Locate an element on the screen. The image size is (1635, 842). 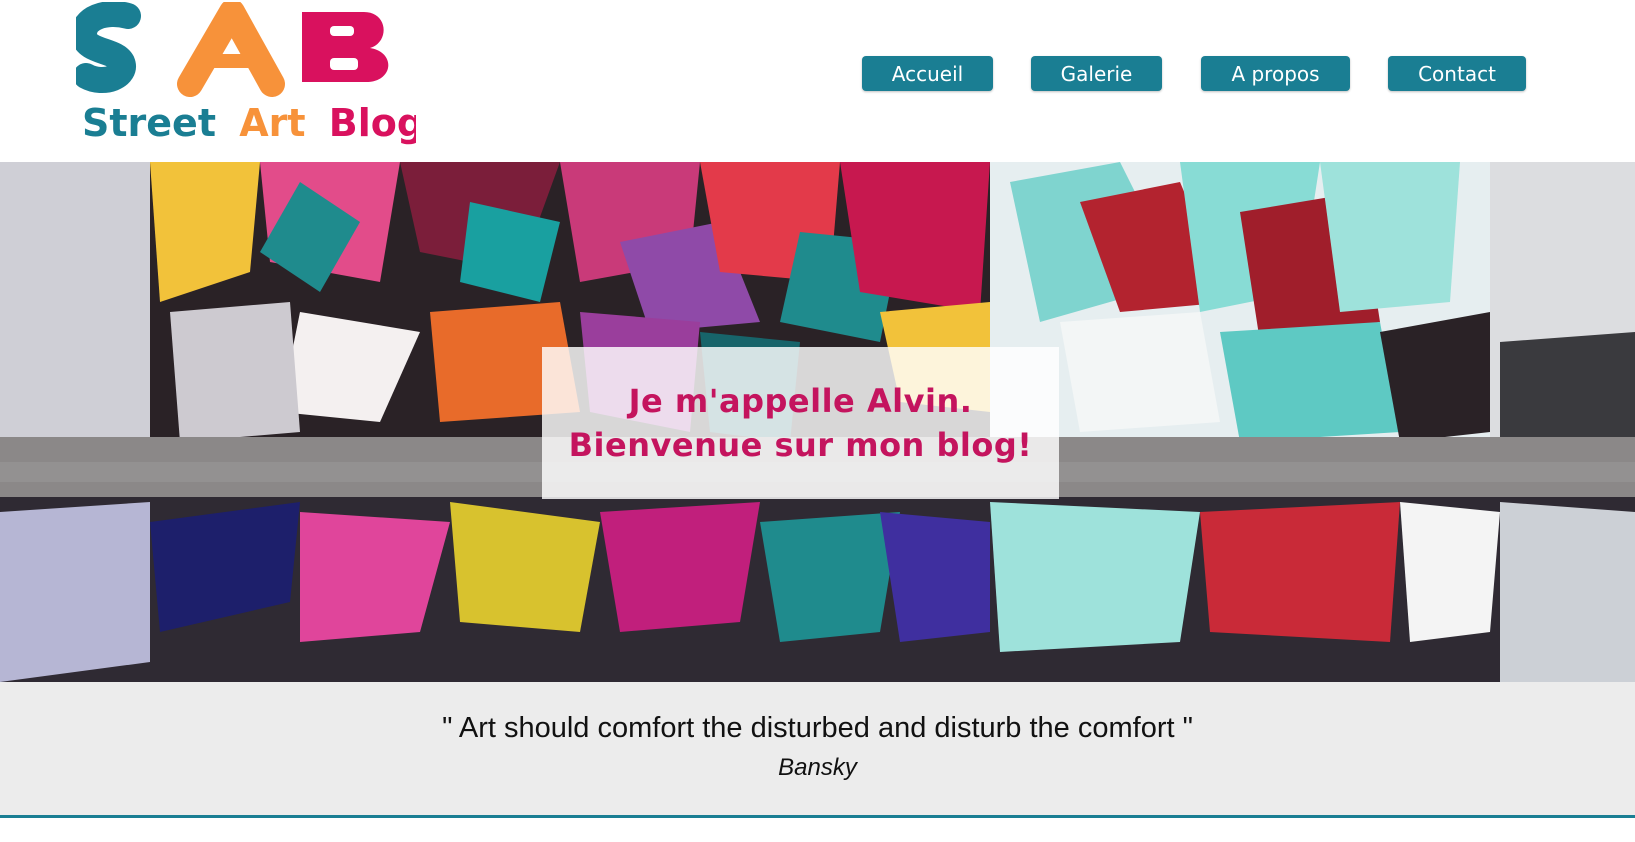
logo-b: Blog is located at coordinates (372, 123).